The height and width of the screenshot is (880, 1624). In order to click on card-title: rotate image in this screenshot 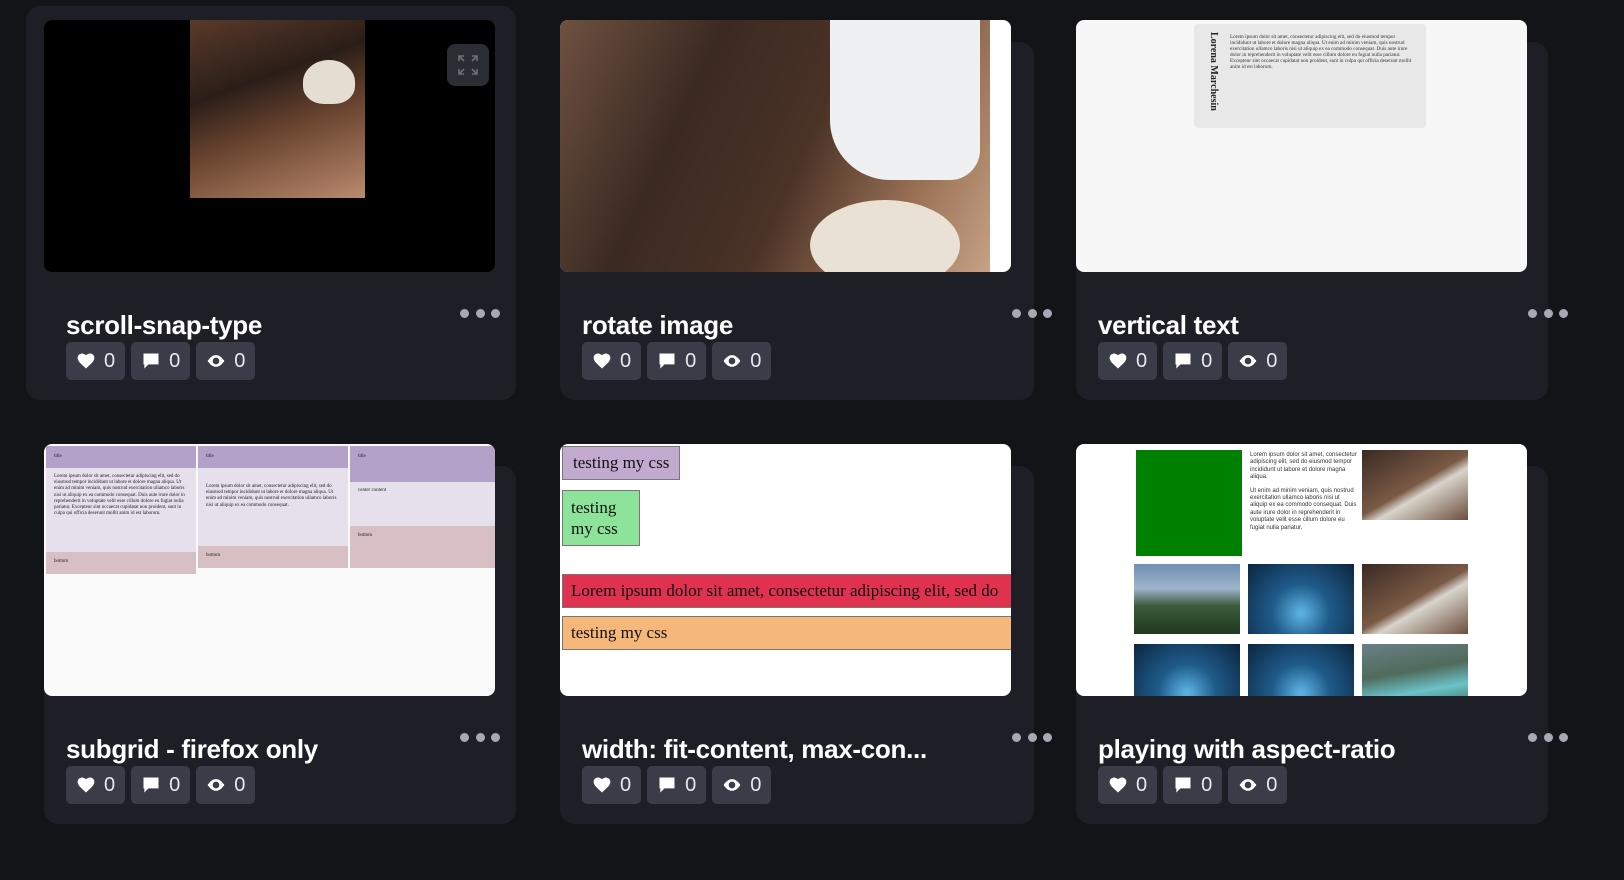, I will do `click(657, 325)`.